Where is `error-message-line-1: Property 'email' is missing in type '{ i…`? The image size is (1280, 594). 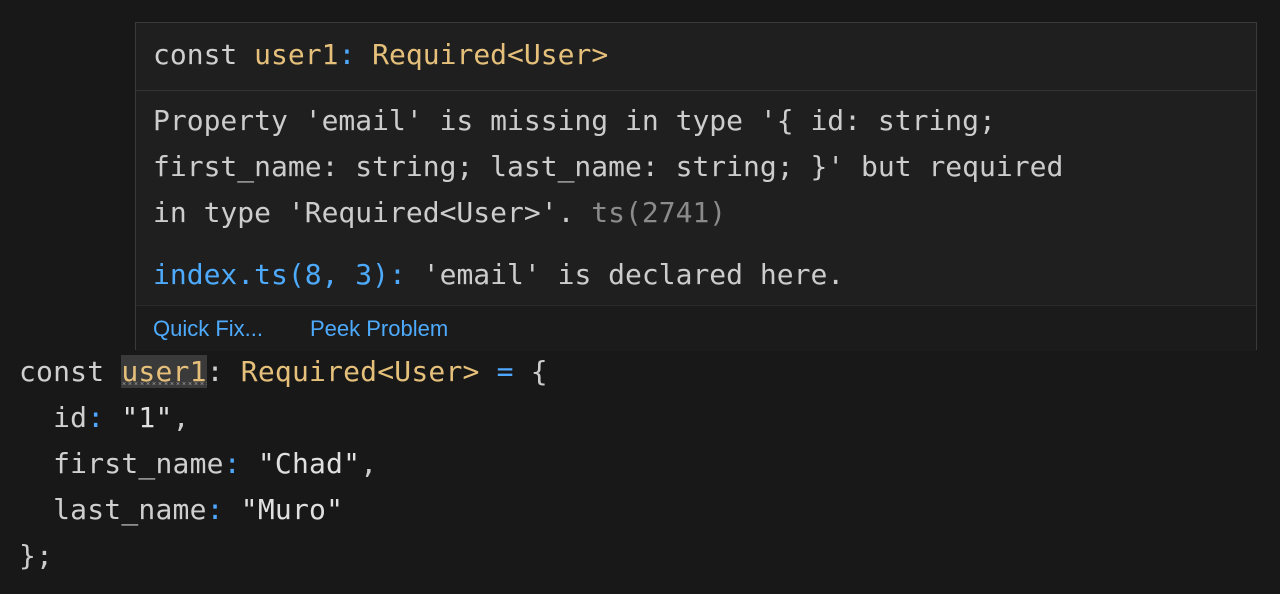 error-message-line-1: Property 'email' is missing in type '{ i… is located at coordinates (574, 120).